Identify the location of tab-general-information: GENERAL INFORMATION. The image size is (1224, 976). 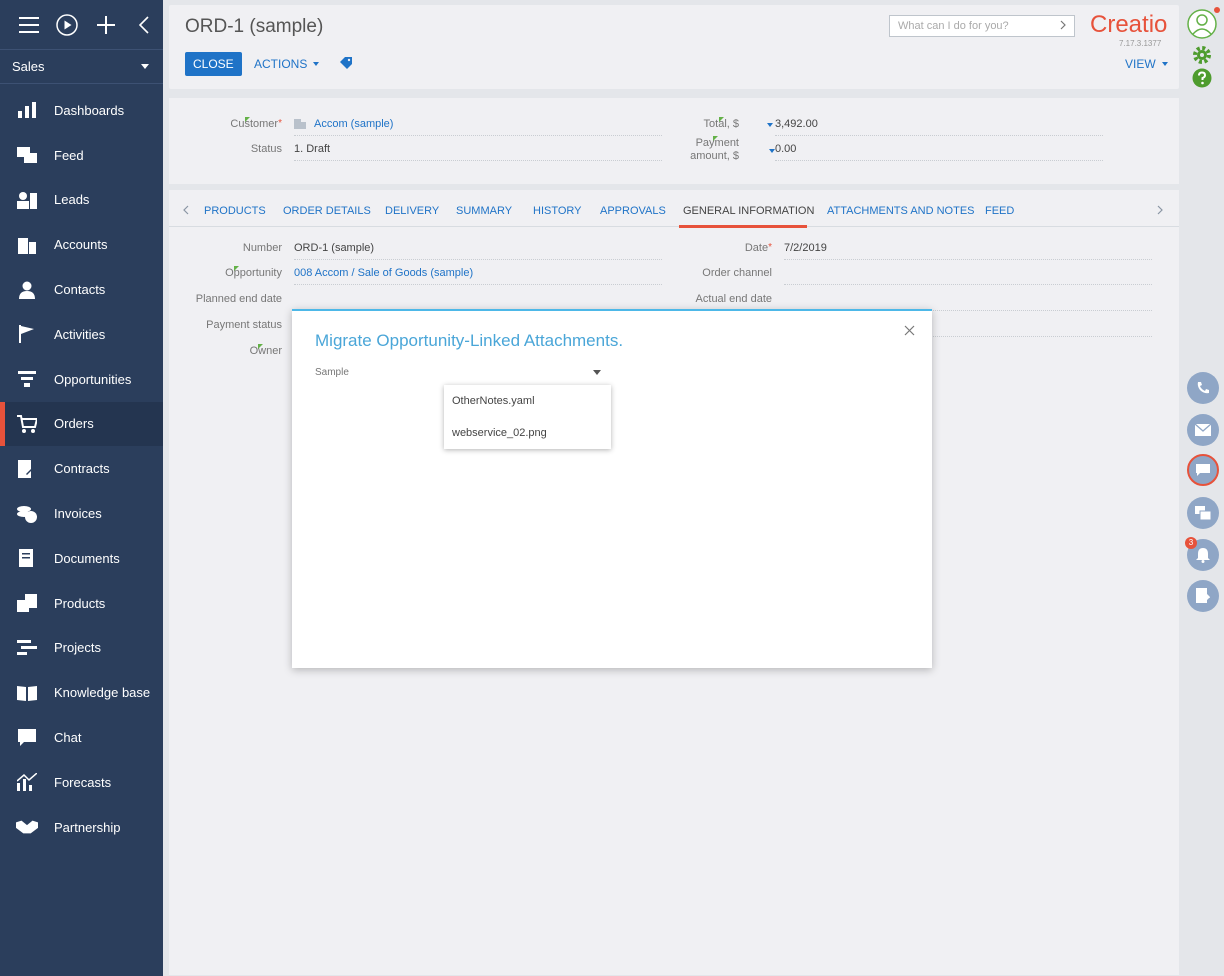
(748, 211).